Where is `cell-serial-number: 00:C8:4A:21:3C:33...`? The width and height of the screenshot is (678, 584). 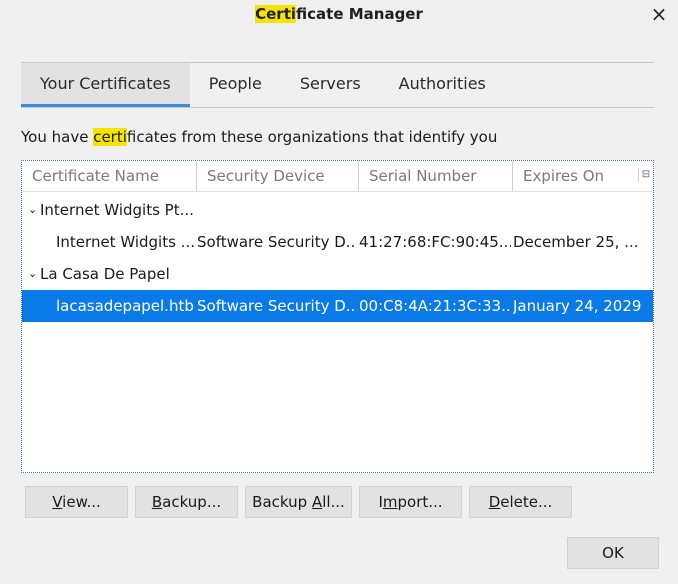 cell-serial-number: 00:C8:4A:21:3C:33... is located at coordinates (435, 306).